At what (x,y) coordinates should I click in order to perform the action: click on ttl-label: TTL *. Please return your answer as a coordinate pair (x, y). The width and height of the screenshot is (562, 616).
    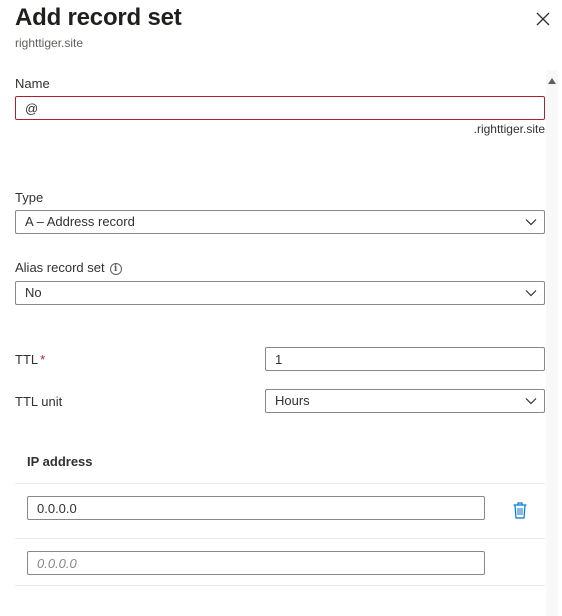
    Looking at the image, I should click on (30, 359).